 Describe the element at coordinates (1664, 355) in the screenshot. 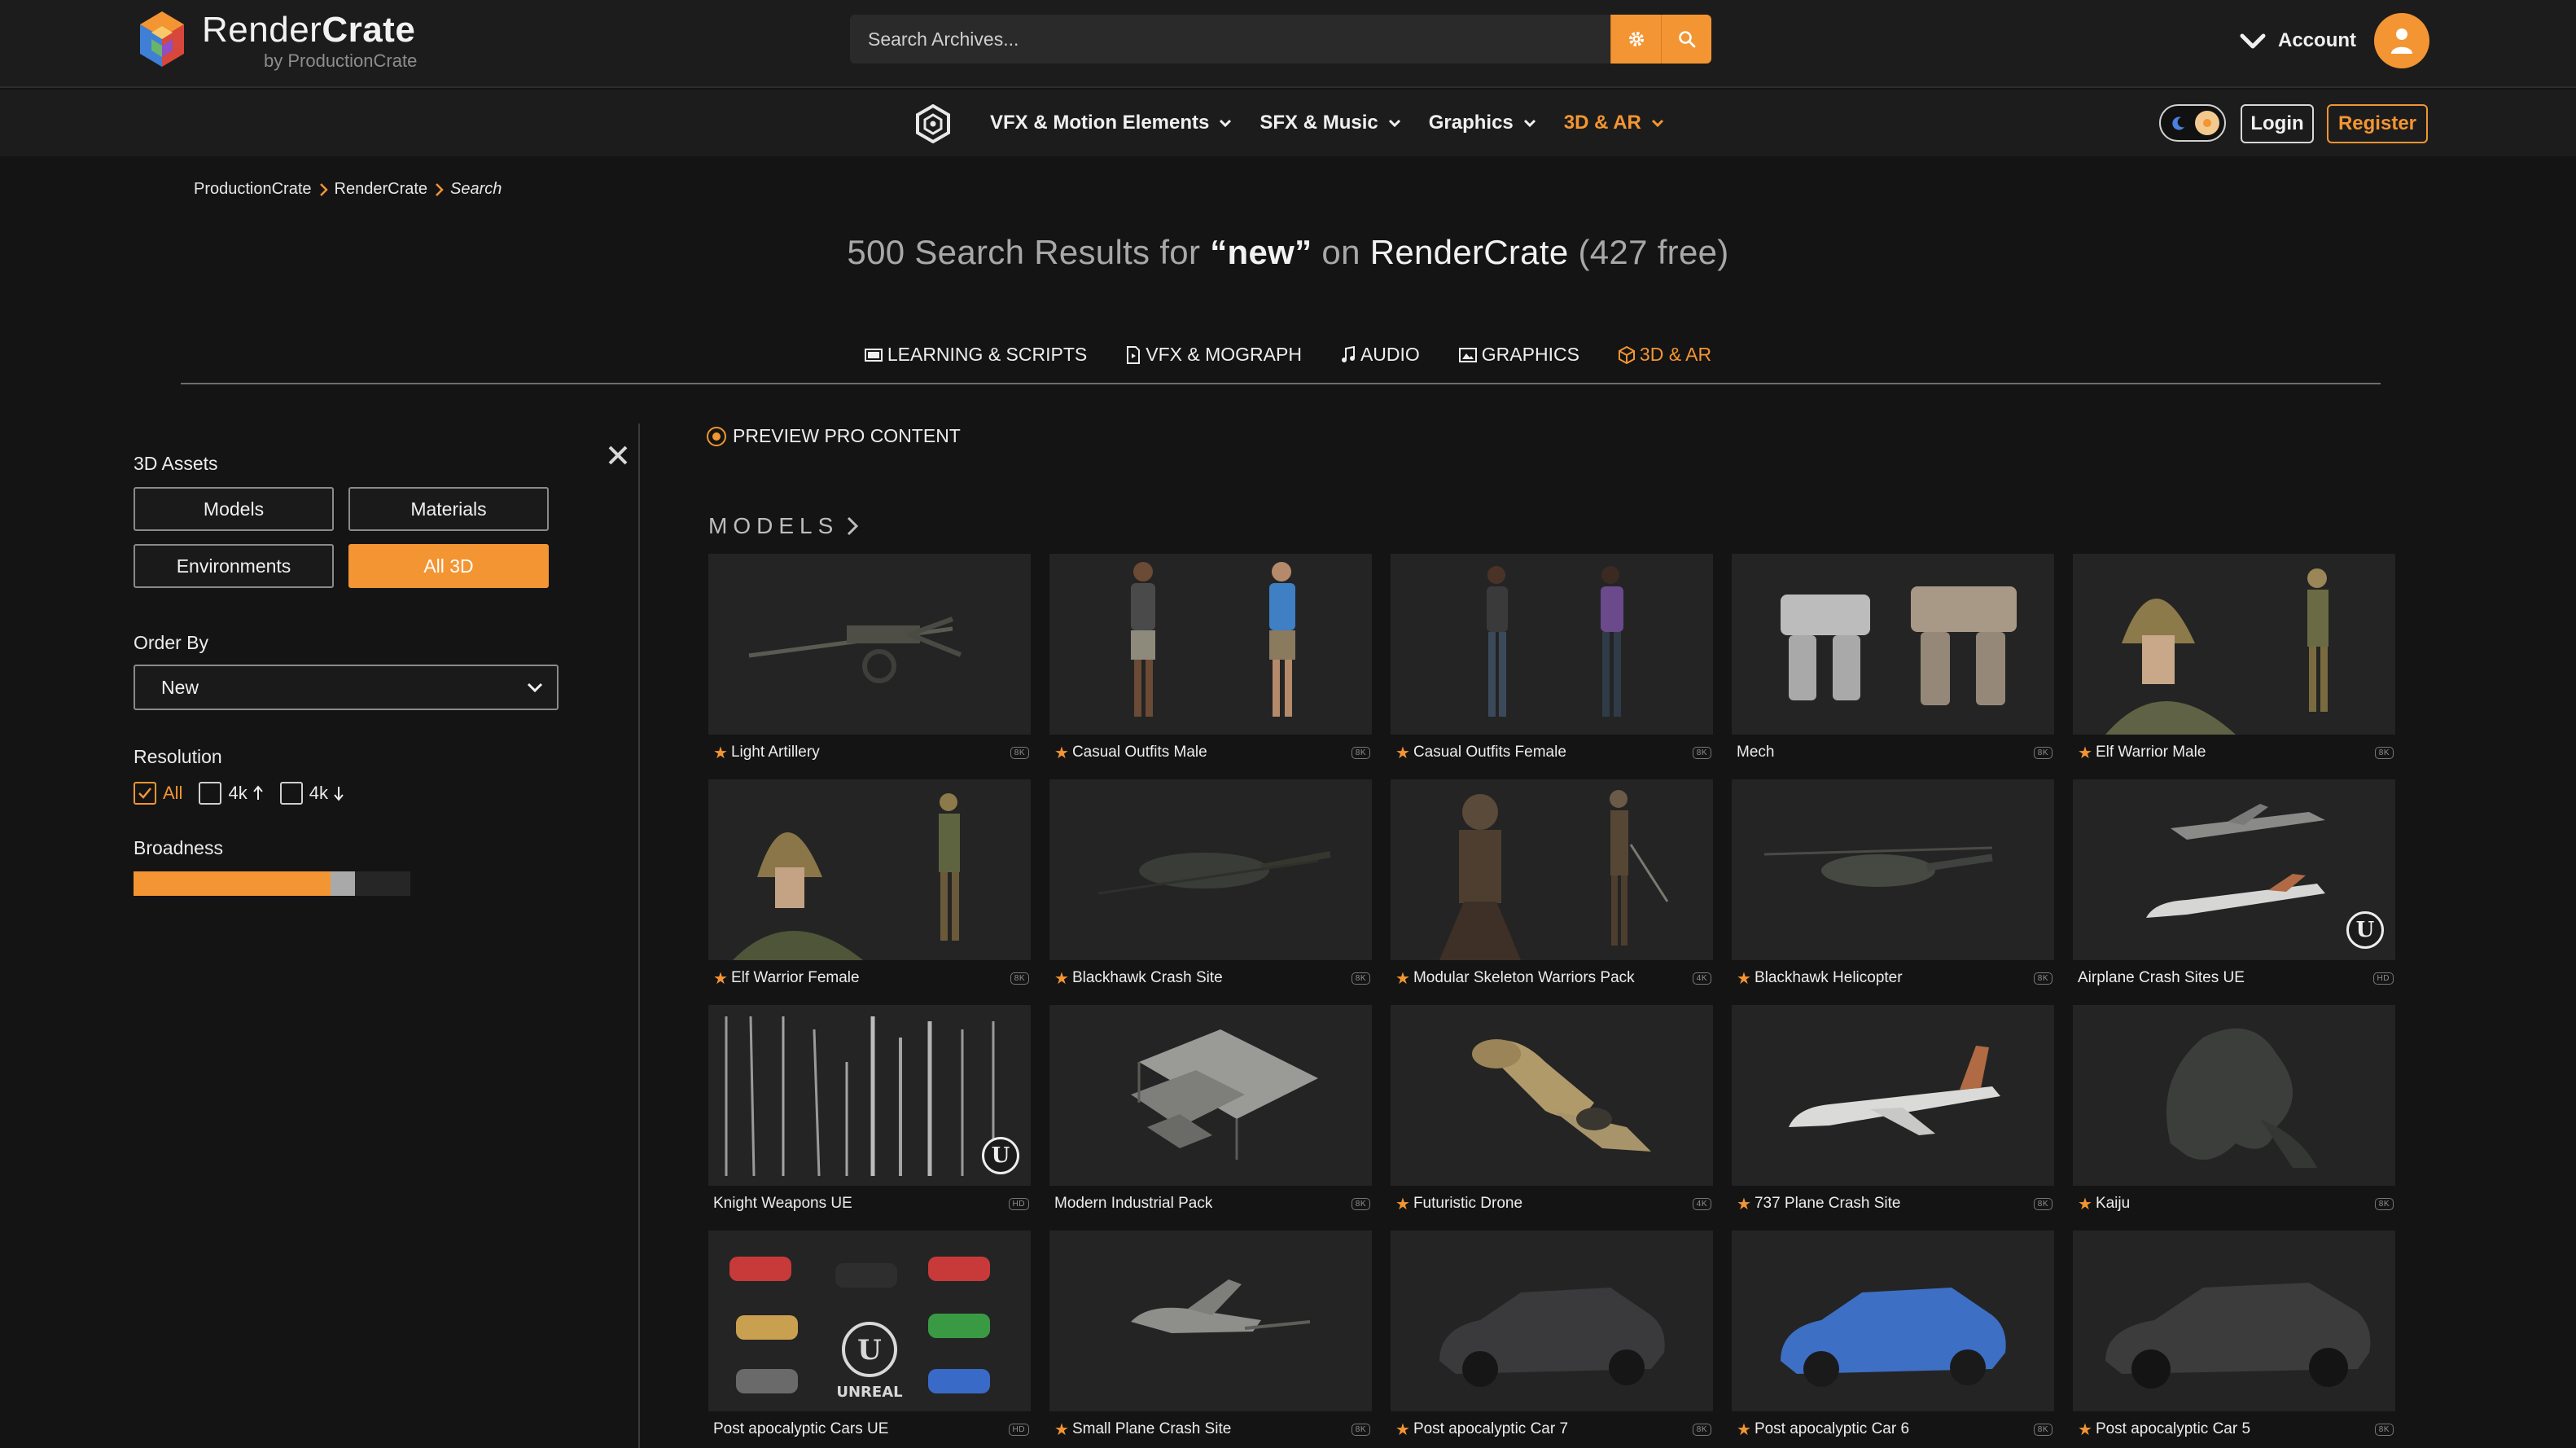

I see `tab-3d-ar: 3D & AR` at that location.